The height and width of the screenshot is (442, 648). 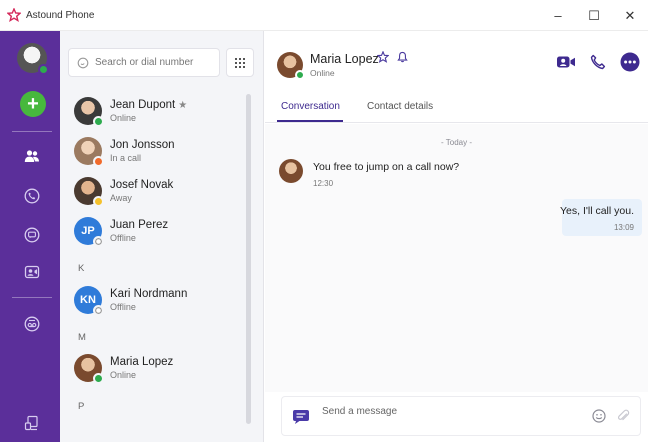 I want to click on dialpad-button, so click(x=240, y=62).